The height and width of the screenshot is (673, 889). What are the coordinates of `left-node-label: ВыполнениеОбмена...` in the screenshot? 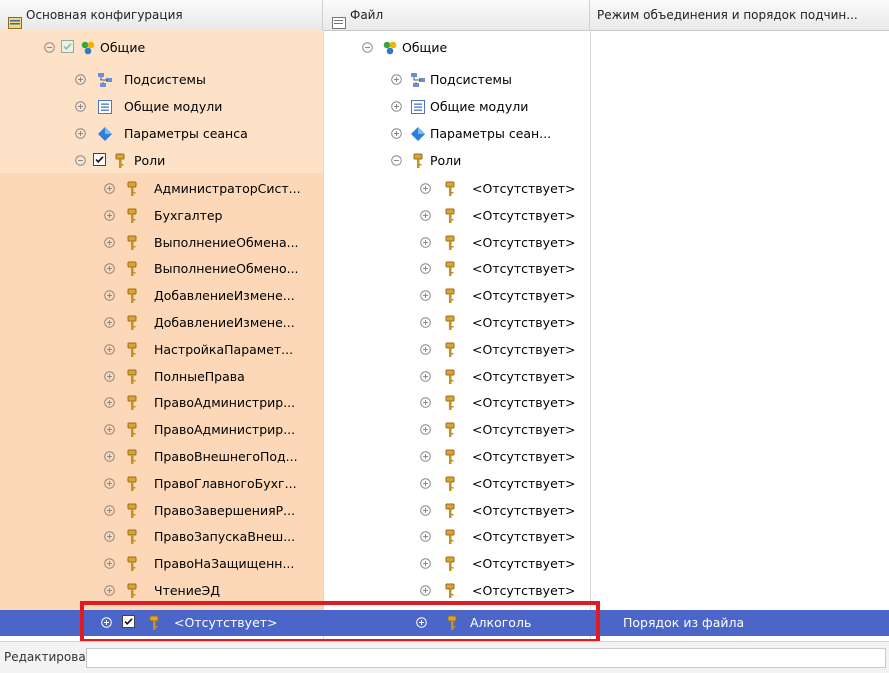 It's located at (226, 243).